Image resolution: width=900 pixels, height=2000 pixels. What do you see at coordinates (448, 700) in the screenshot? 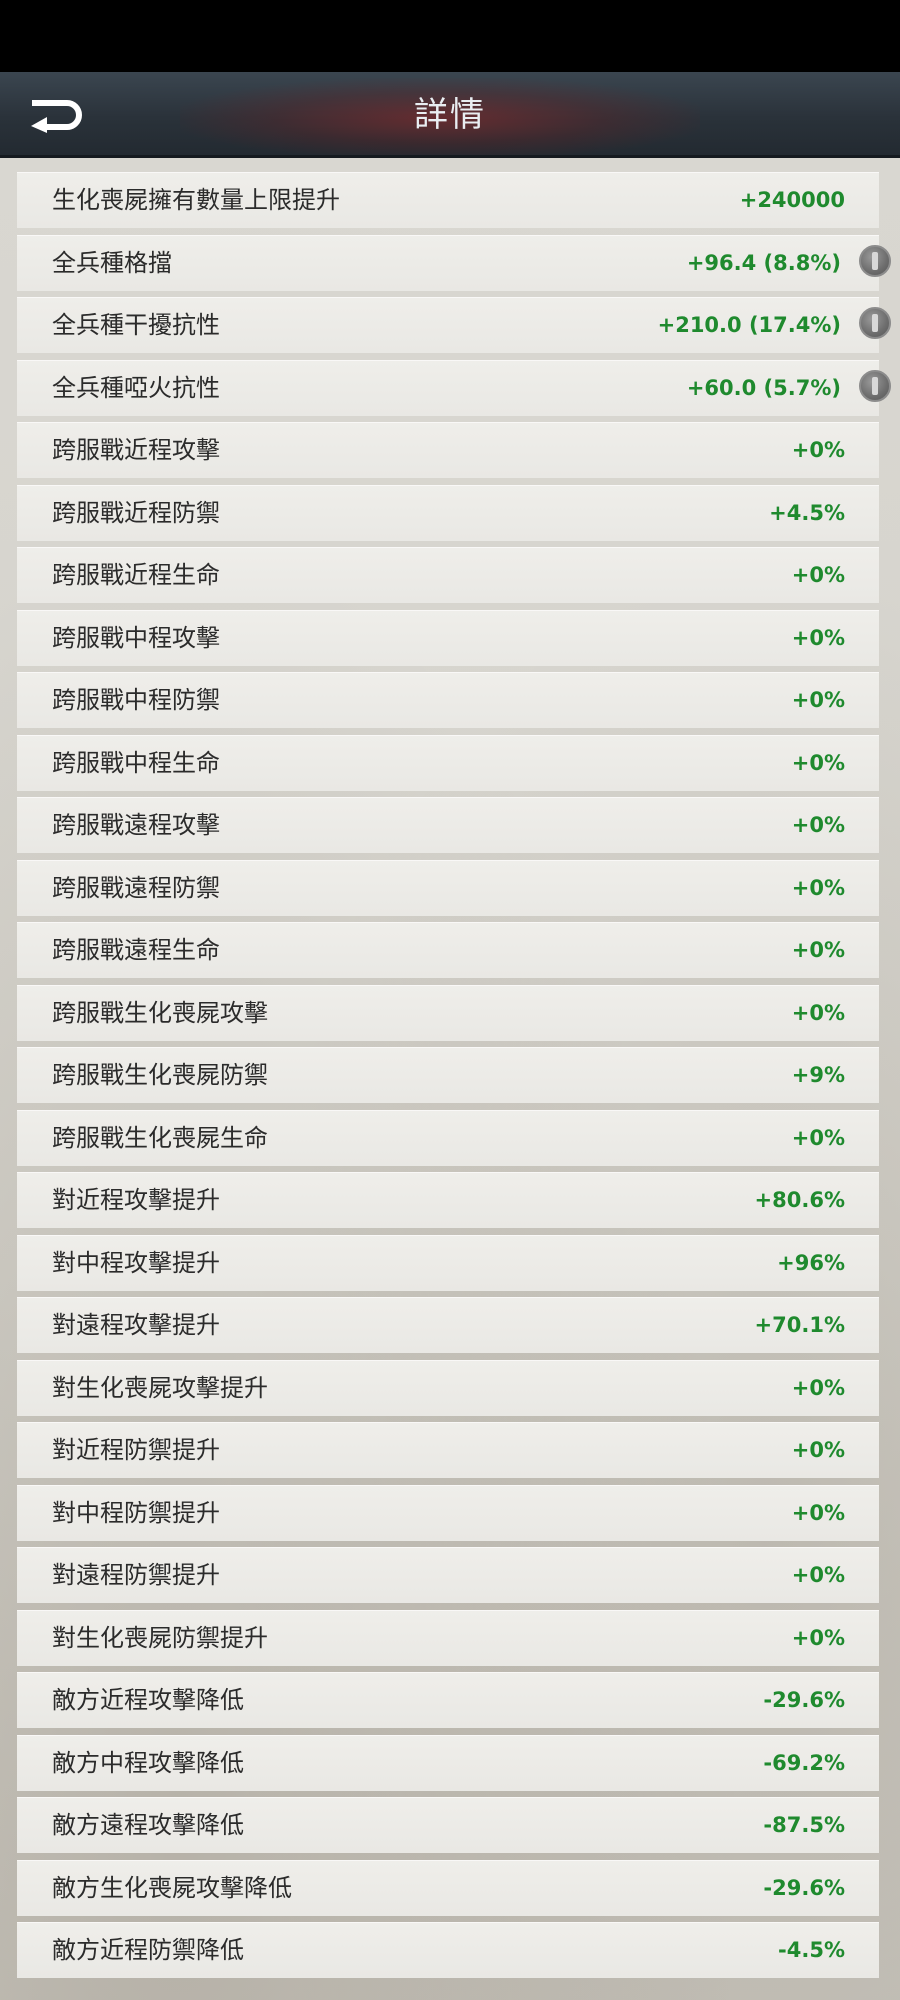
I see `list-item: 跨服戰中程防禦 +0%` at bounding box center [448, 700].